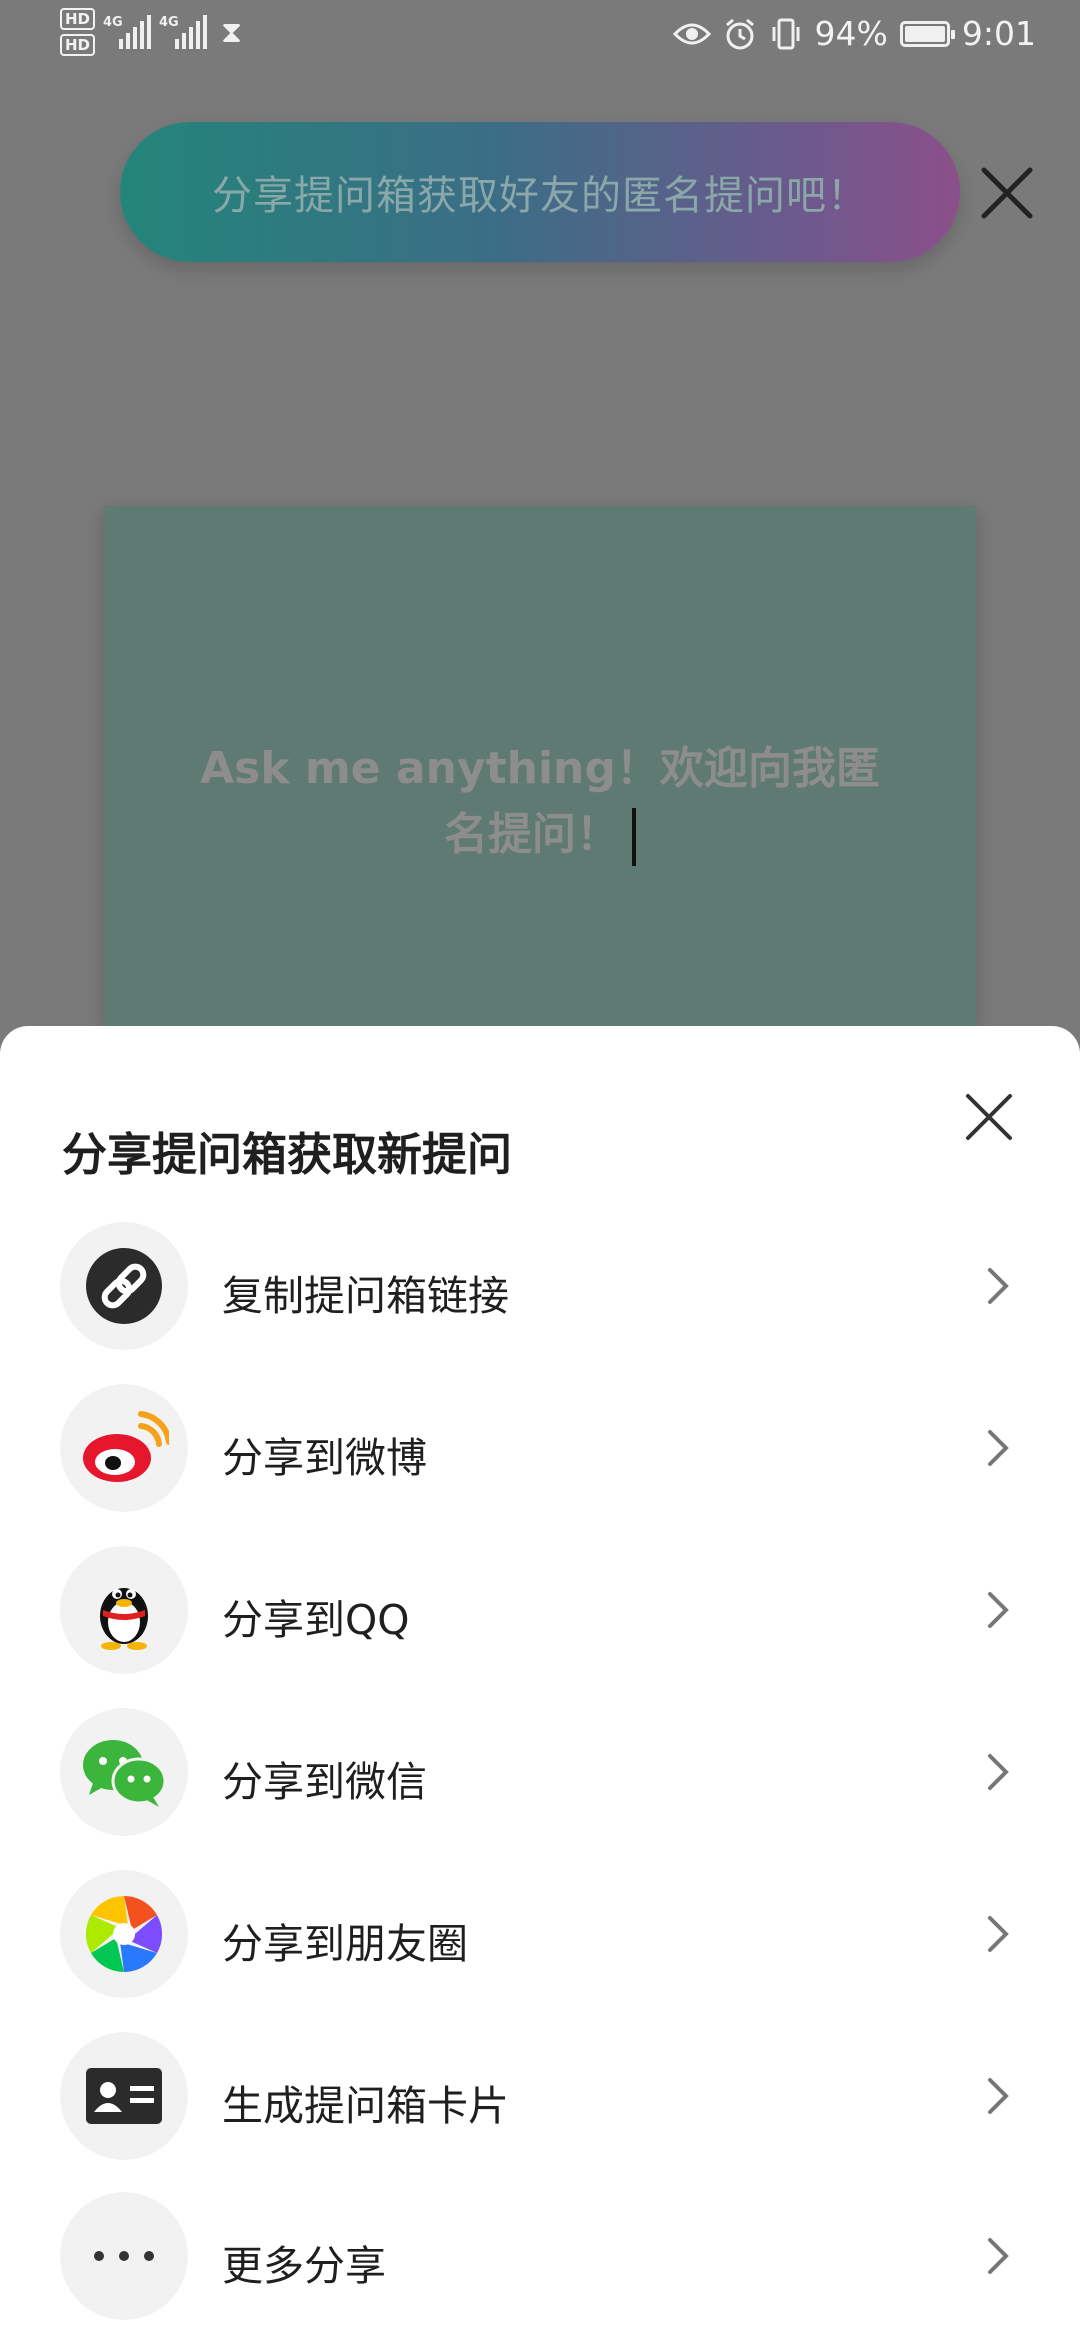 The height and width of the screenshot is (2340, 1080). Describe the element at coordinates (691, 33) in the screenshot. I see `eye-icon` at that location.